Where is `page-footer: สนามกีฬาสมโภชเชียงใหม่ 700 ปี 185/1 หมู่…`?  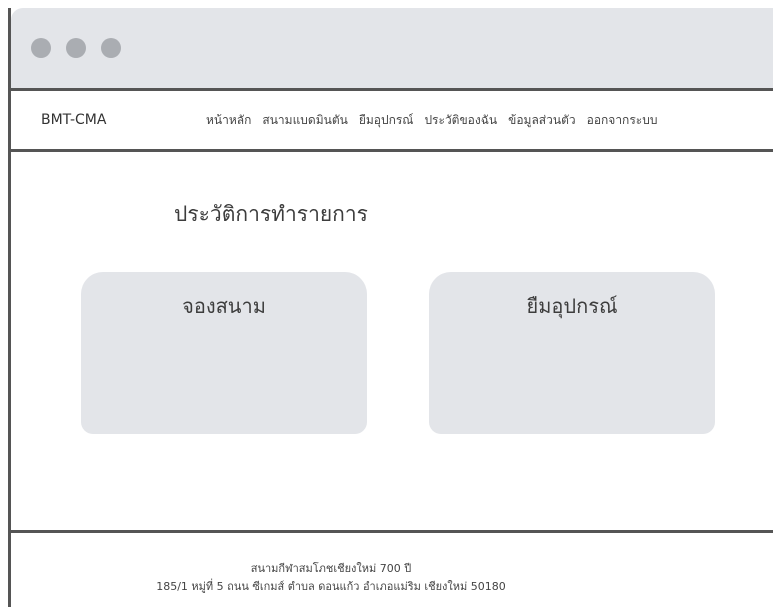 page-footer: สนามกีฬาสมโภชเชียงใหม่ 700 ปี 185/1 หมู่… is located at coordinates (392, 568).